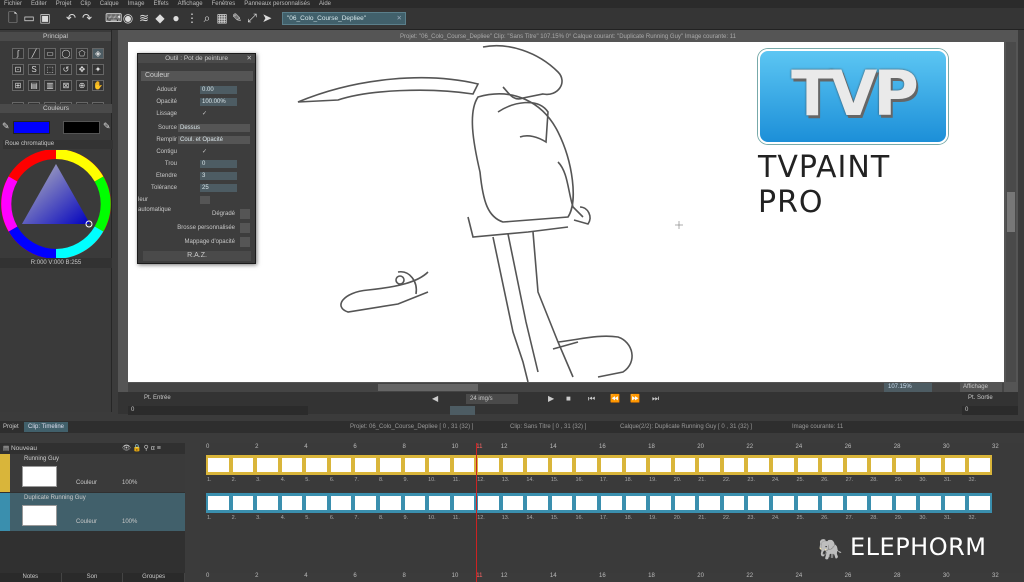 This screenshot has width=1024, height=582. Describe the element at coordinates (218, 164) in the screenshot. I see `trou-field: 0` at that location.